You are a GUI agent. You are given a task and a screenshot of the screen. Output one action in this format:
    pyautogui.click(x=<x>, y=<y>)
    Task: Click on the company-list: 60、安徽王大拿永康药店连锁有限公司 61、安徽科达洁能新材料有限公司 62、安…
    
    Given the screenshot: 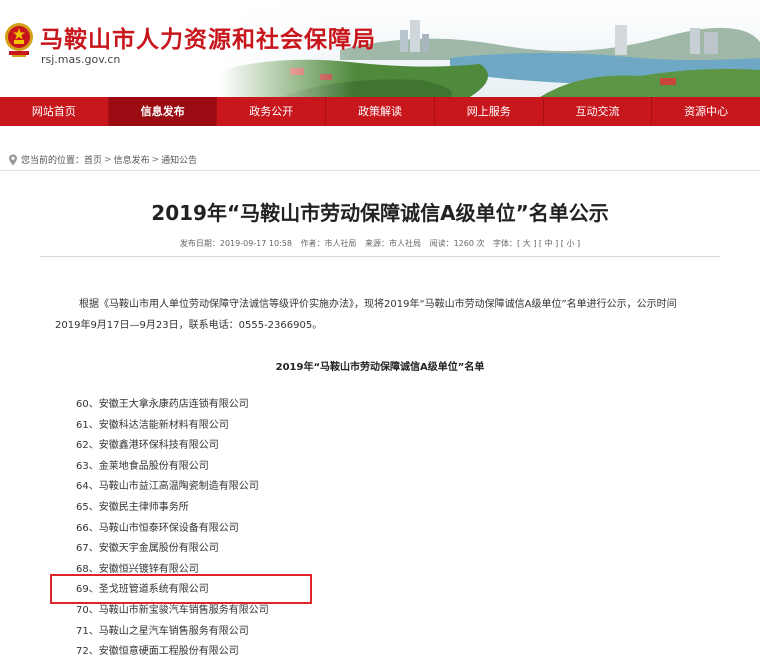 What is the action you would take?
    pyautogui.click(x=172, y=529)
    